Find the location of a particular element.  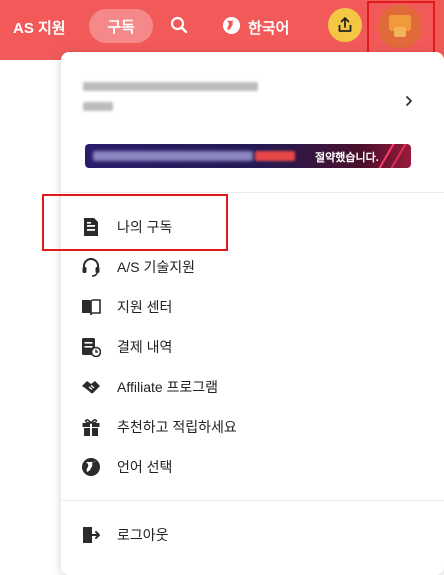

document-icon is located at coordinates (91, 227).